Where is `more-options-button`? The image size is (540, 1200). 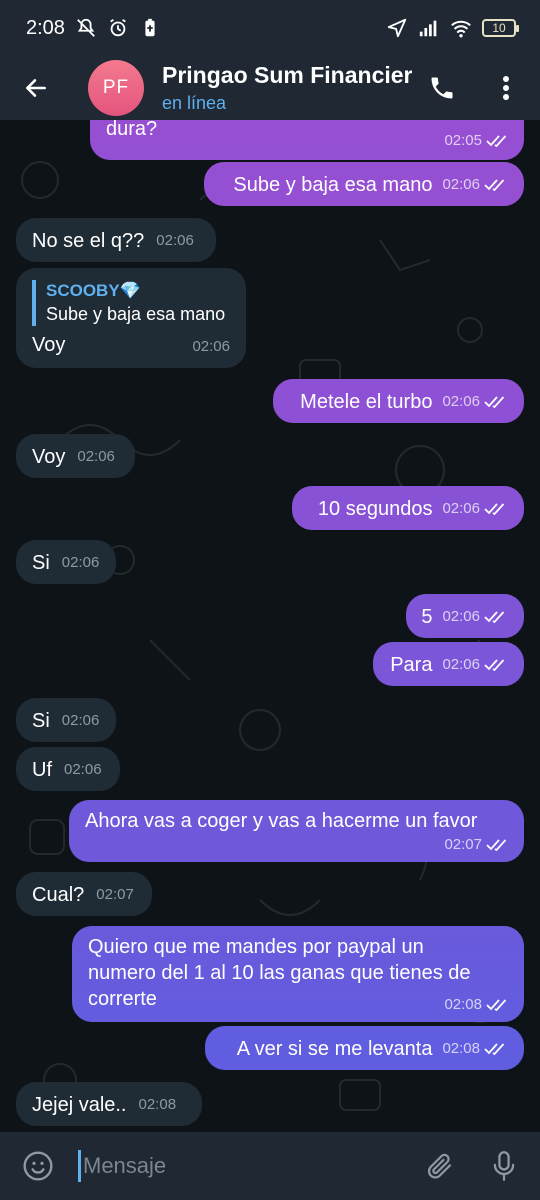 more-options-button is located at coordinates (506, 88).